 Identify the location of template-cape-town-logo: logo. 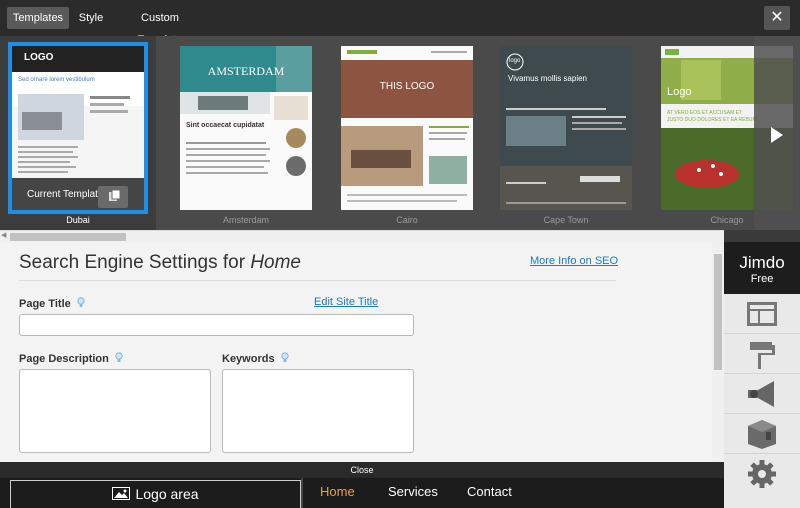
(515, 61).